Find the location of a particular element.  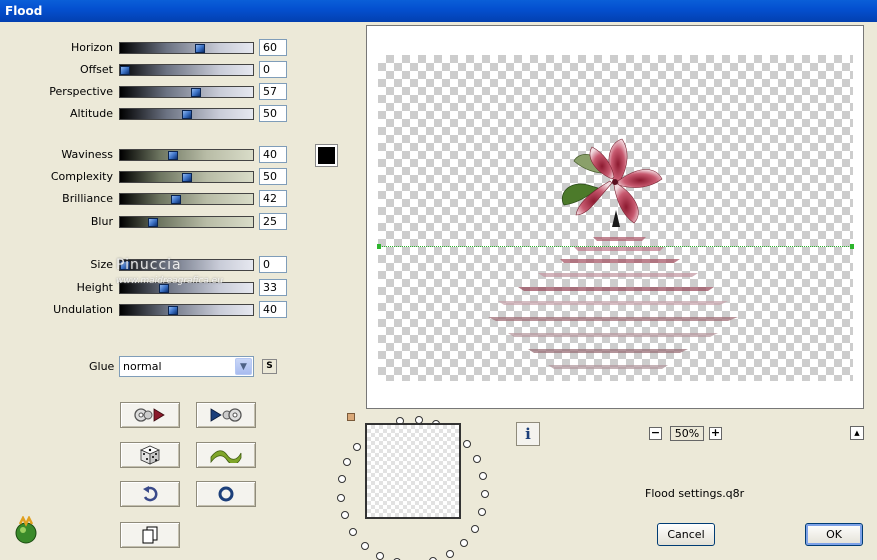

save-preset-button is located at coordinates (226, 415).